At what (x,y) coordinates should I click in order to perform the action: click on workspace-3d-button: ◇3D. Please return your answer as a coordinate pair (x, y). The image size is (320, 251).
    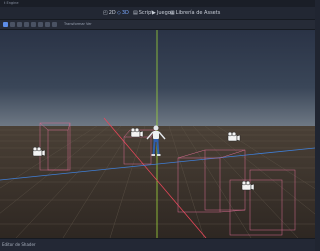
    Looking at the image, I should click on (123, 13).